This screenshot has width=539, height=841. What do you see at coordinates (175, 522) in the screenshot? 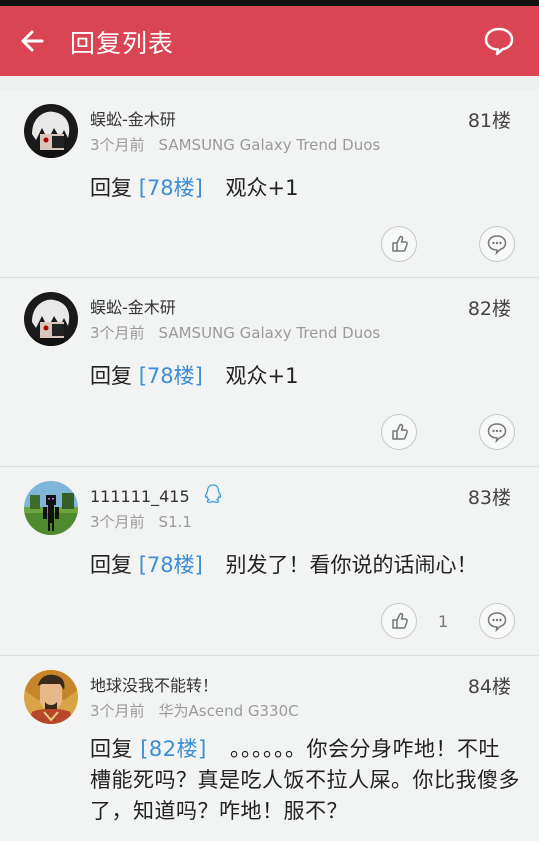
I see `device-name: S1.1` at bounding box center [175, 522].